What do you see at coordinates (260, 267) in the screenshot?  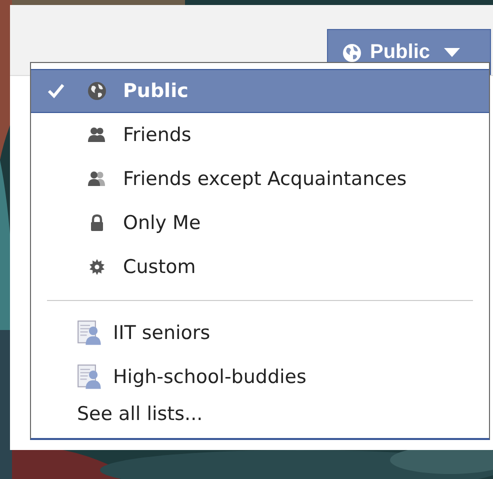 I see `menu-item: Custom` at bounding box center [260, 267].